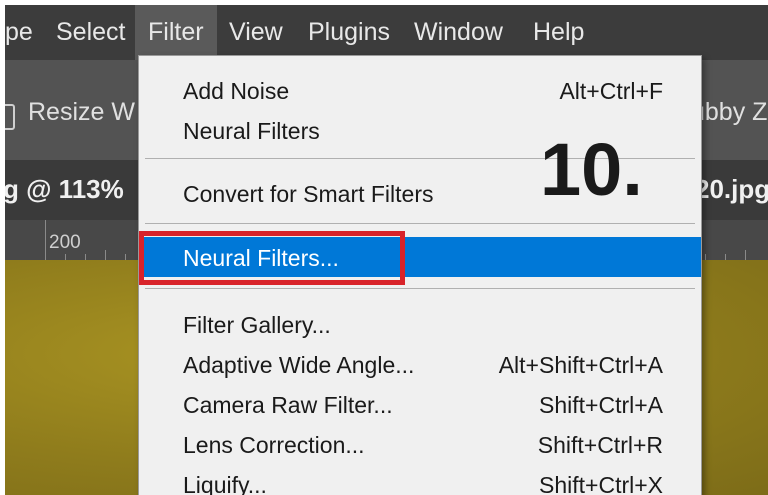 The width and height of the screenshot is (768, 495). What do you see at coordinates (90, 32) in the screenshot?
I see `menu-select: Select` at bounding box center [90, 32].